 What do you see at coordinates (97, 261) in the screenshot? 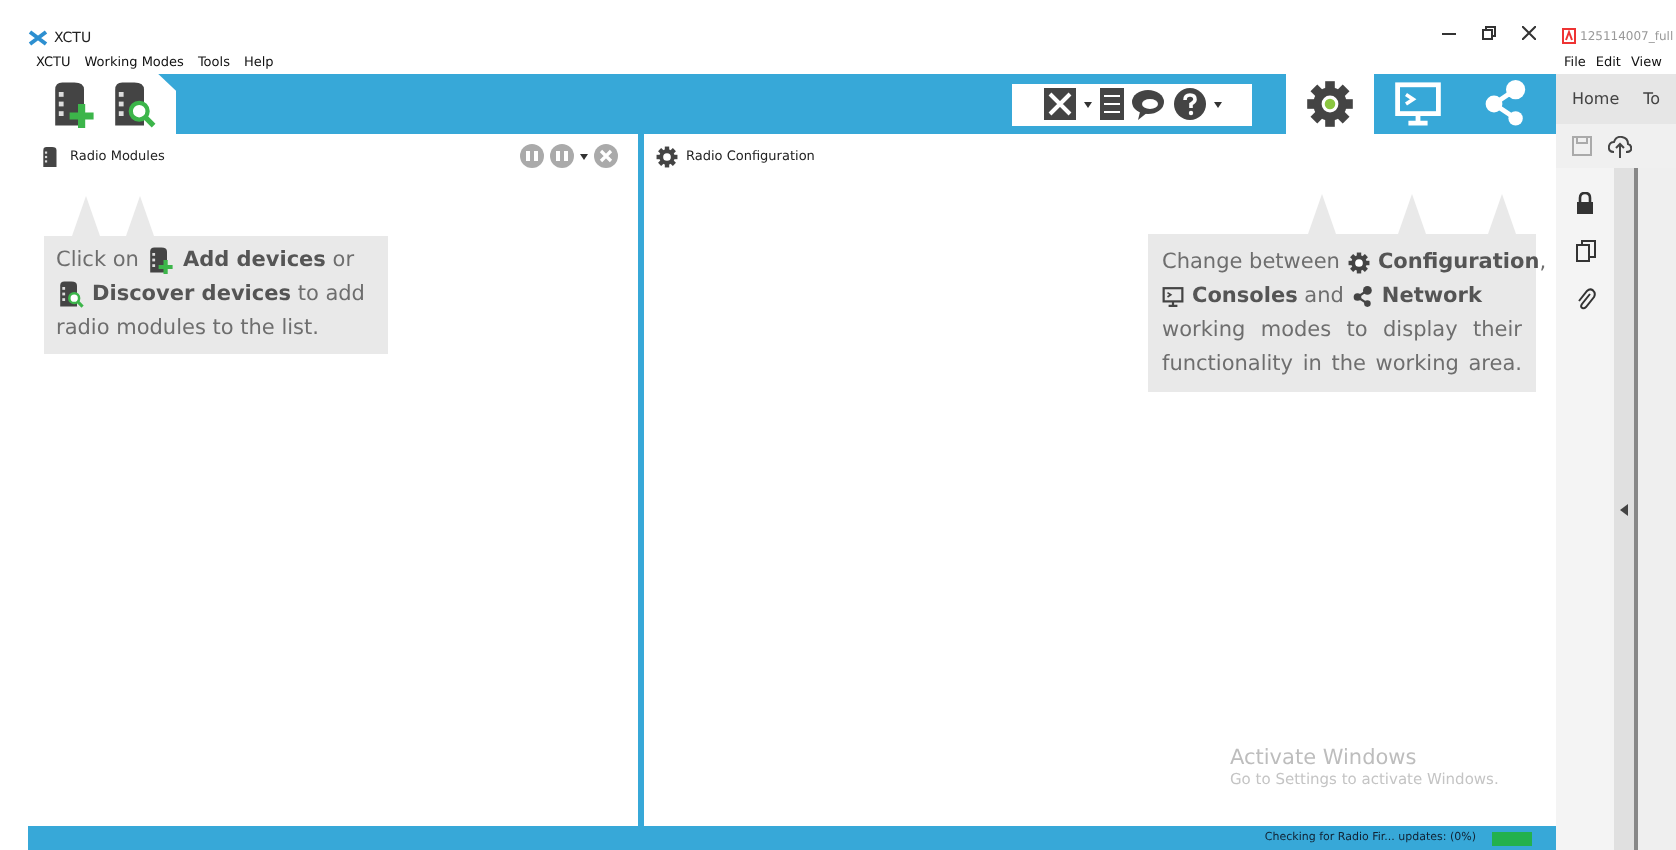
I see `hint-text: Click on` at bounding box center [97, 261].